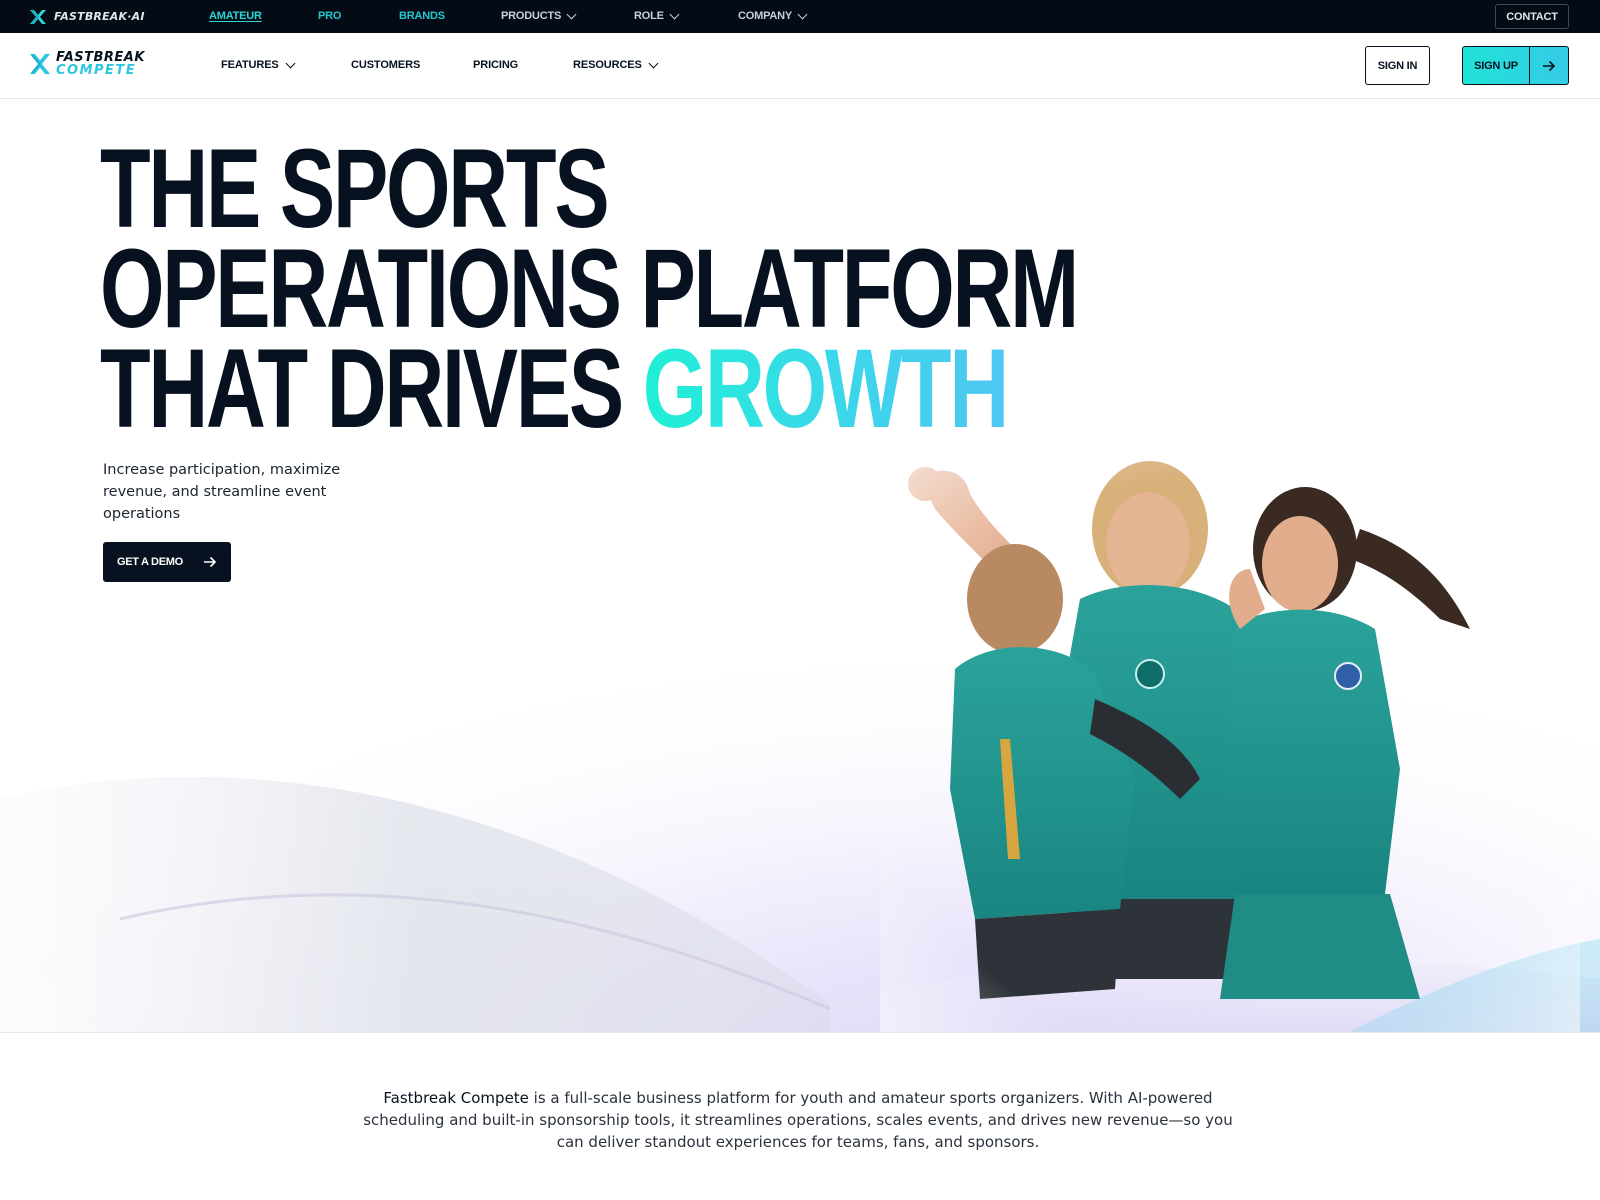 The height and width of the screenshot is (1200, 1600). Describe the element at coordinates (250, 65) in the screenshot. I see `nav-label: FEATURES` at that location.